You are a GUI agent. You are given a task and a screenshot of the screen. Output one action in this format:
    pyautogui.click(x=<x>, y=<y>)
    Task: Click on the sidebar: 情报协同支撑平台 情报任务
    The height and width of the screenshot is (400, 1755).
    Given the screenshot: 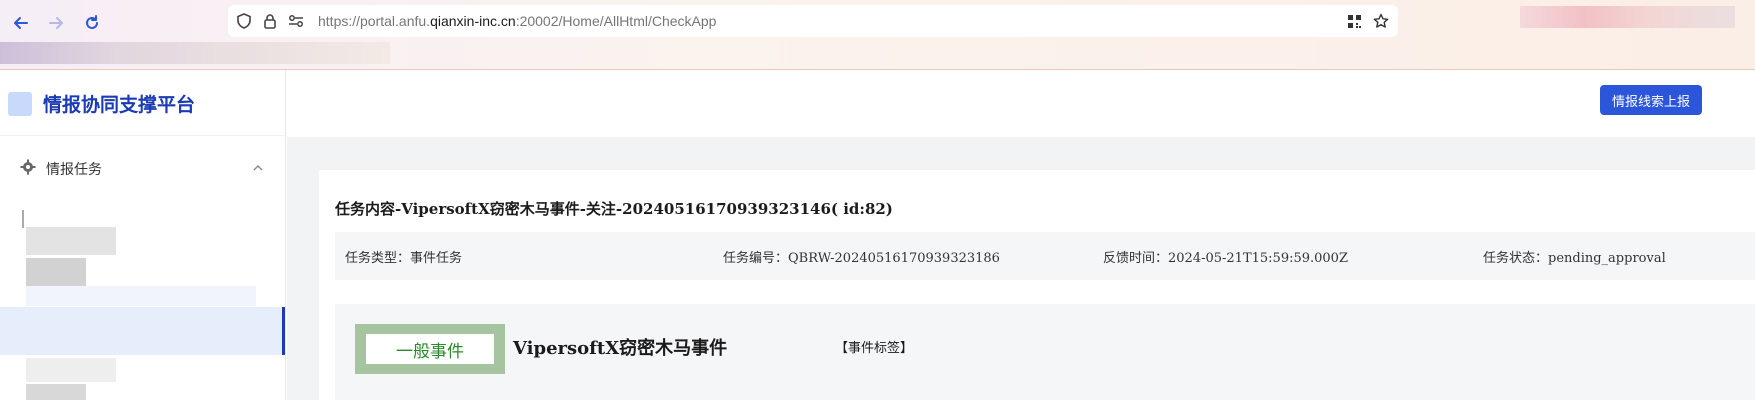 What is the action you would take?
    pyautogui.click(x=143, y=235)
    